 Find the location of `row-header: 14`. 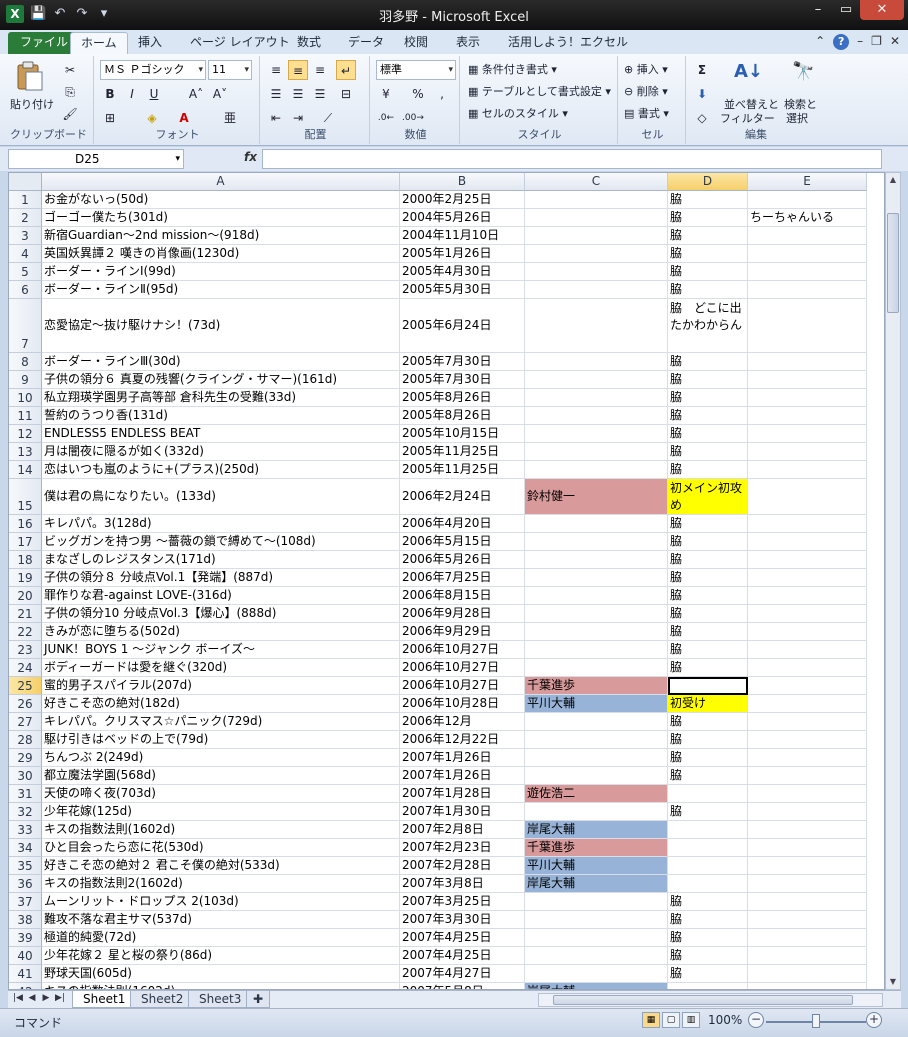

row-header: 14 is located at coordinates (25, 470).